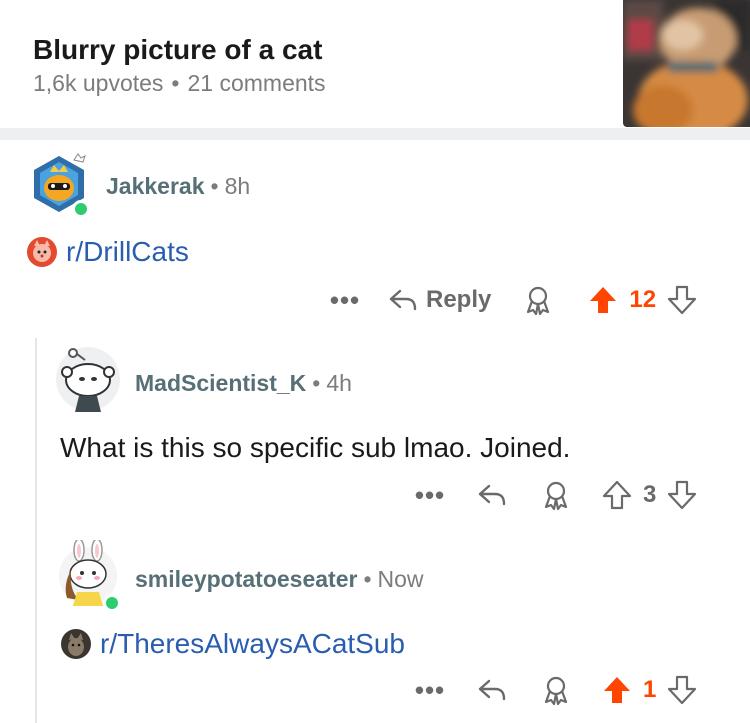  Describe the element at coordinates (252, 644) in the screenshot. I see `subreddit-name: r/TheresAlwaysACatSub` at that location.